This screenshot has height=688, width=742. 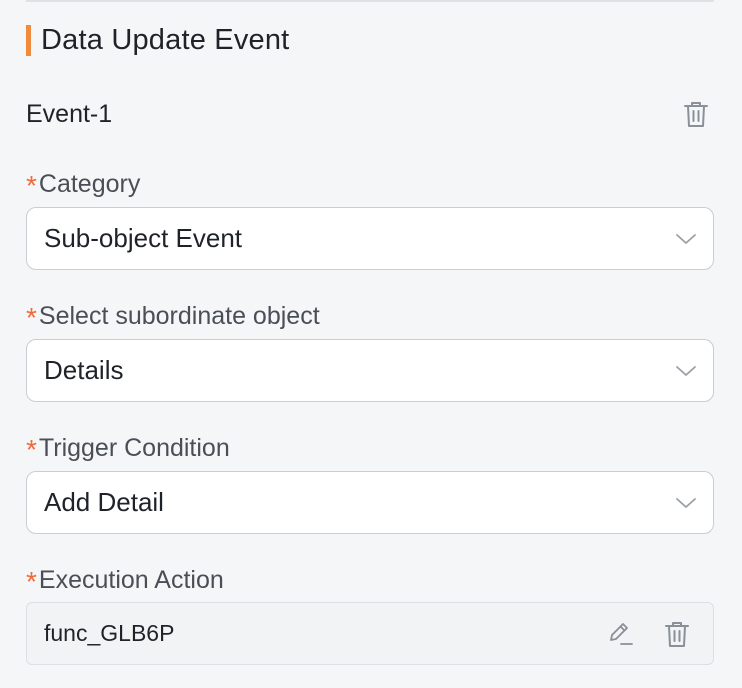 I want to click on trigger-condition-select: Add Detail, so click(x=370, y=502).